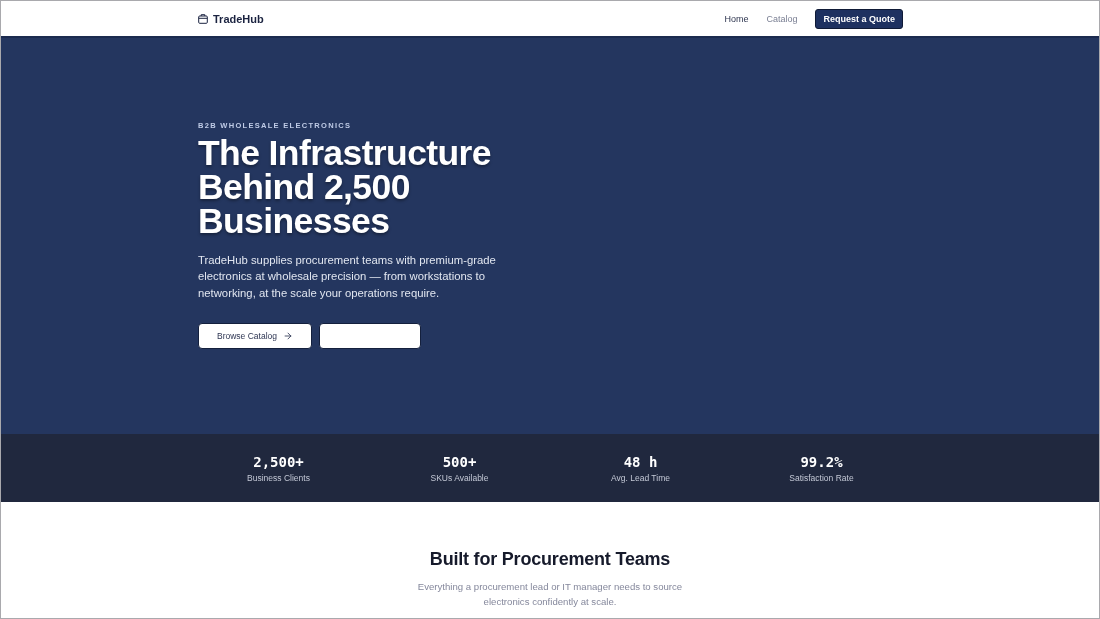 This screenshot has height=619, width=1100. Describe the element at coordinates (640, 477) in the screenshot. I see `stat-label: Avg. Lead Time` at that location.